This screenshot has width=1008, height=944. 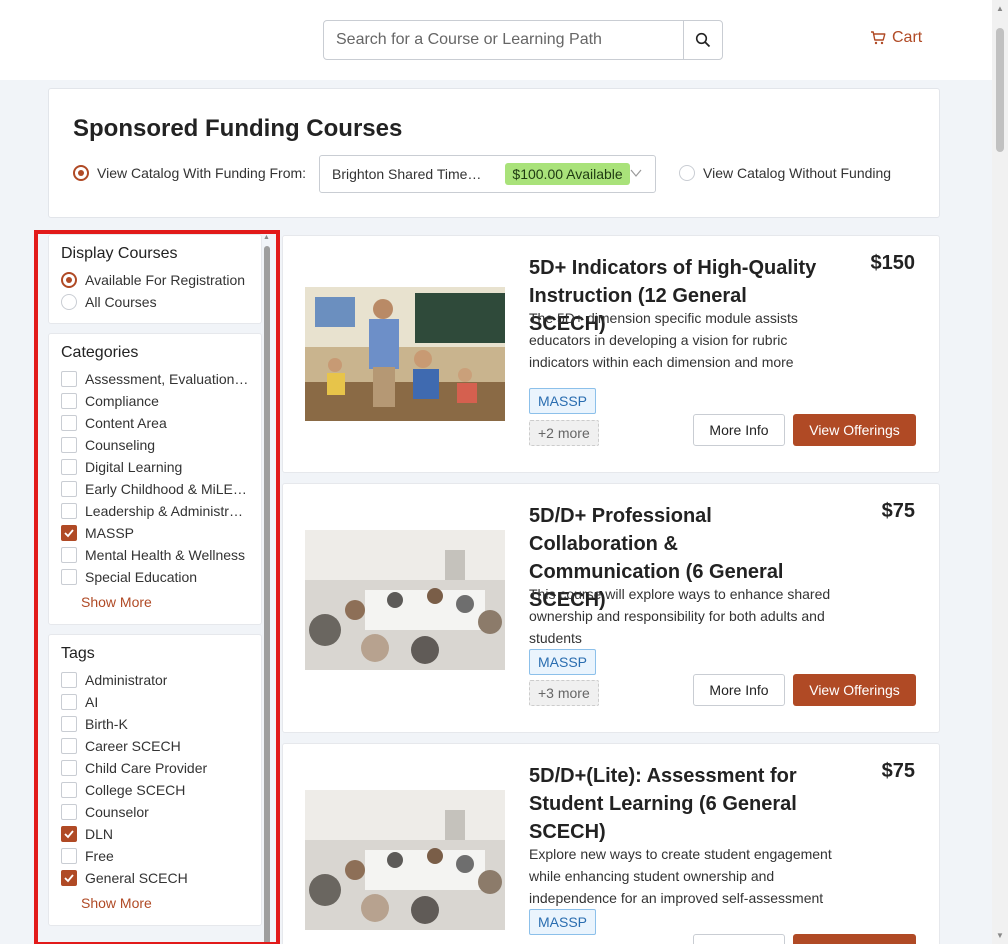 What do you see at coordinates (81, 173) in the screenshot?
I see `funding-with-radio` at bounding box center [81, 173].